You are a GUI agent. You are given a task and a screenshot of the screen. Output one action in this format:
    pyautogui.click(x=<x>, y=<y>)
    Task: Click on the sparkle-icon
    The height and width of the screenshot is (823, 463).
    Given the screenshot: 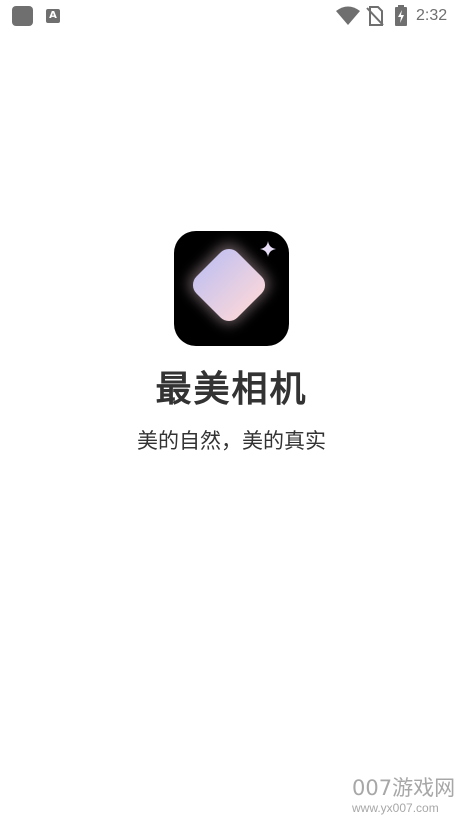 What is the action you would take?
    pyautogui.click(x=268, y=249)
    